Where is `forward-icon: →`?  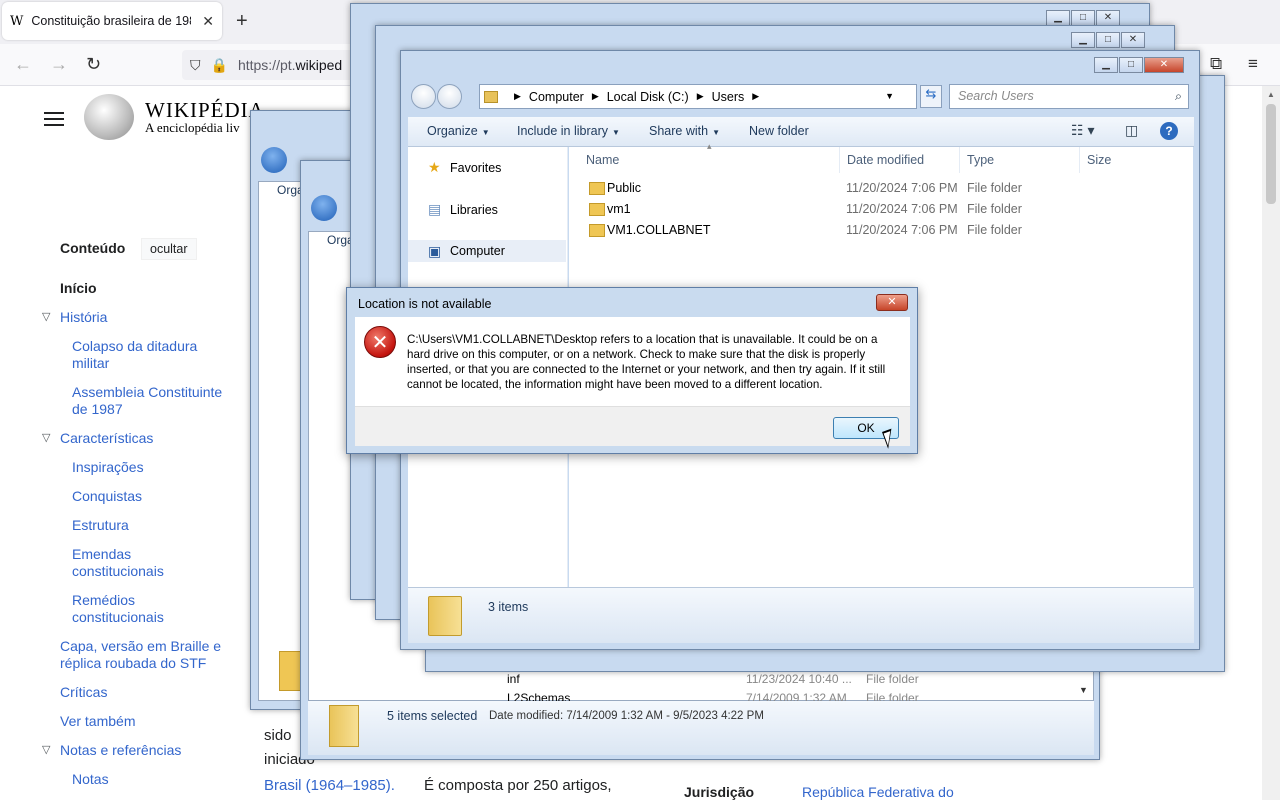 forward-icon: → is located at coordinates (59, 64).